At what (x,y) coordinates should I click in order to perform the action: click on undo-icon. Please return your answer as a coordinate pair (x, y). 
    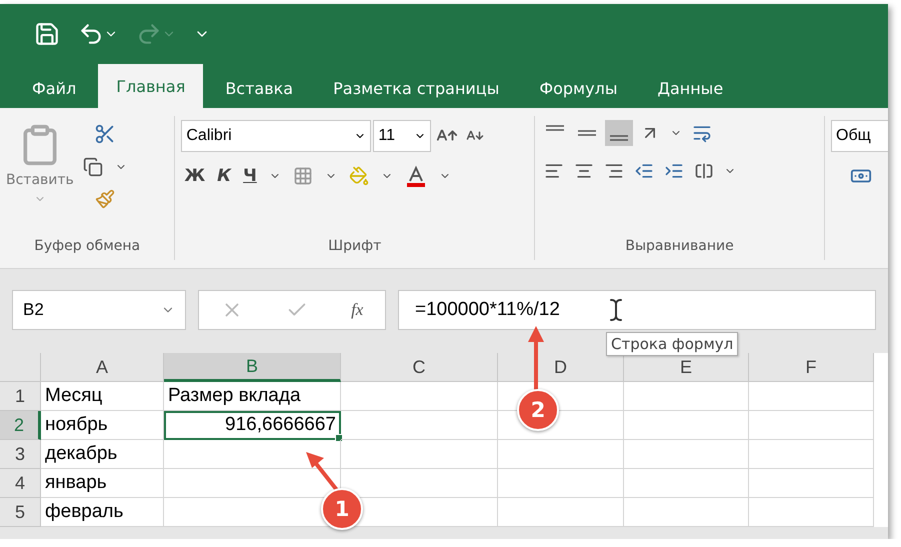
    Looking at the image, I should click on (98, 34).